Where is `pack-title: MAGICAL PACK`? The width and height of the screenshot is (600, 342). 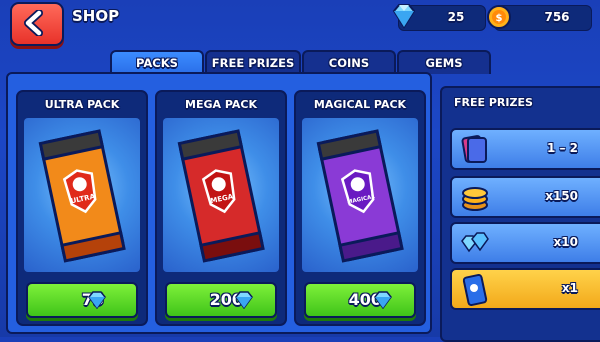
pack-title: MAGICAL PACK is located at coordinates (360, 104).